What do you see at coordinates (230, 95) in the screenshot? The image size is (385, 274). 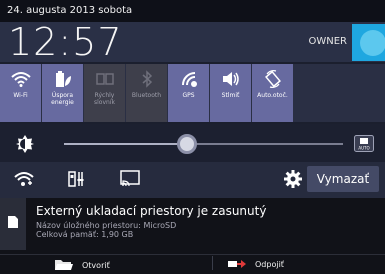 I see `tile-mute-label: Stlmiť` at bounding box center [230, 95].